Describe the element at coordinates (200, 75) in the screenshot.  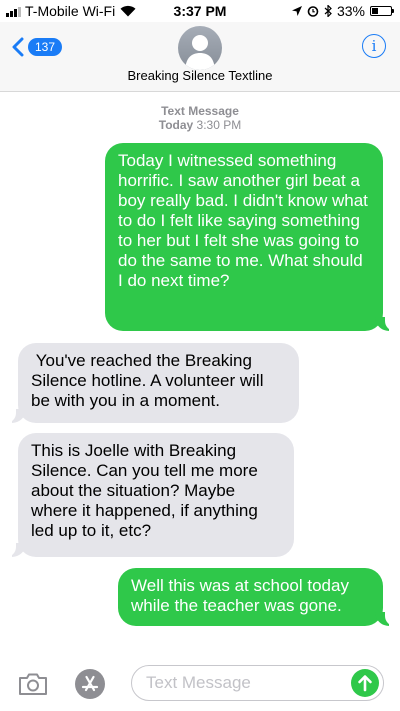
I see `contact-name: Breaking Silence Textline` at that location.